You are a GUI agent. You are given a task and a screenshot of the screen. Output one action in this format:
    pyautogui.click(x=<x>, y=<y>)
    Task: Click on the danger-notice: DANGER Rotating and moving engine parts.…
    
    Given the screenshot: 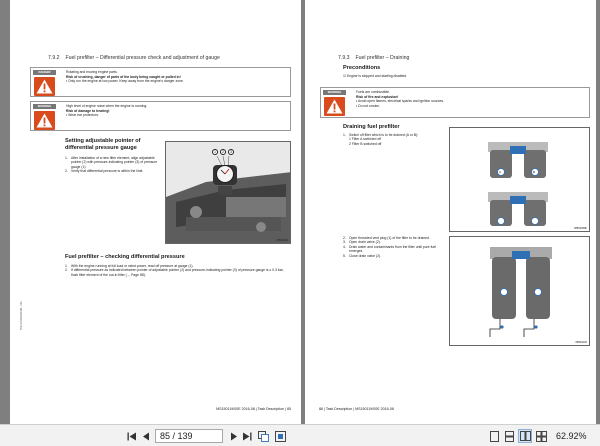 What is the action you would take?
    pyautogui.click(x=160, y=82)
    